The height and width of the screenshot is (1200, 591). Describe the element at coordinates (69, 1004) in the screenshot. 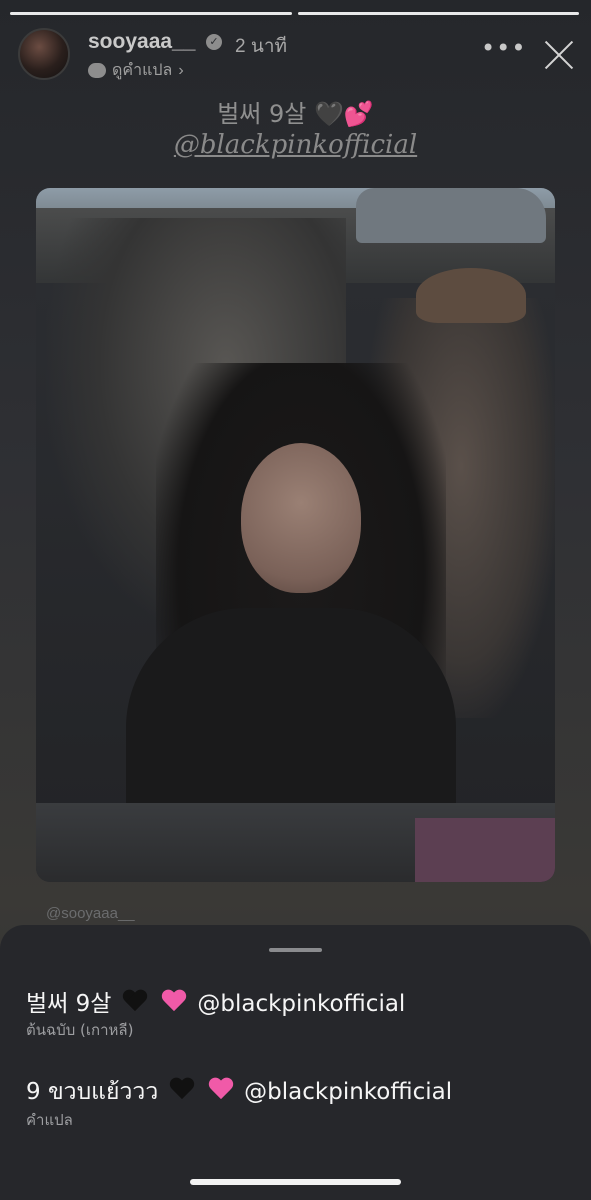

I see `original-text: 벌써 9살` at that location.